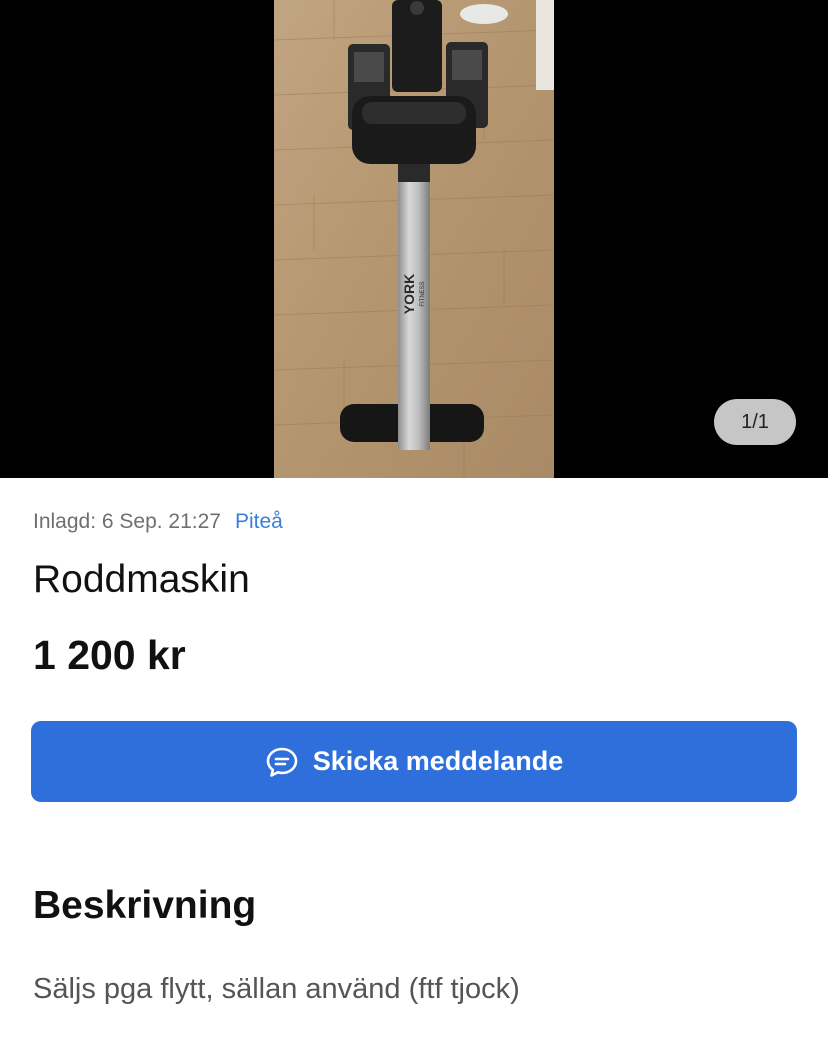  What do you see at coordinates (127, 521) in the screenshot?
I see `posted-date: Inlagd: 6 Sep. 21:27` at bounding box center [127, 521].